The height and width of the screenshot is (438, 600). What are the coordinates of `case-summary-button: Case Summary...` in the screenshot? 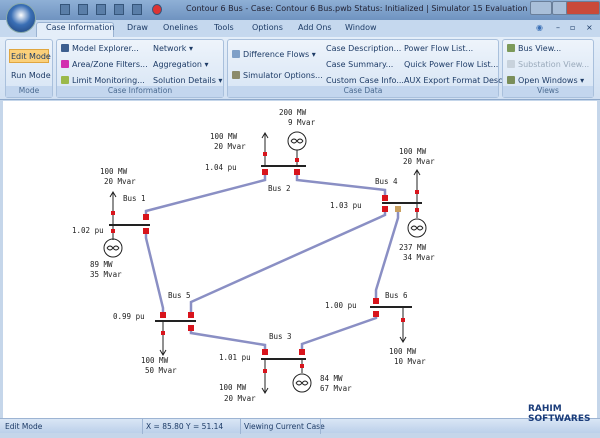 It's located at (359, 64).